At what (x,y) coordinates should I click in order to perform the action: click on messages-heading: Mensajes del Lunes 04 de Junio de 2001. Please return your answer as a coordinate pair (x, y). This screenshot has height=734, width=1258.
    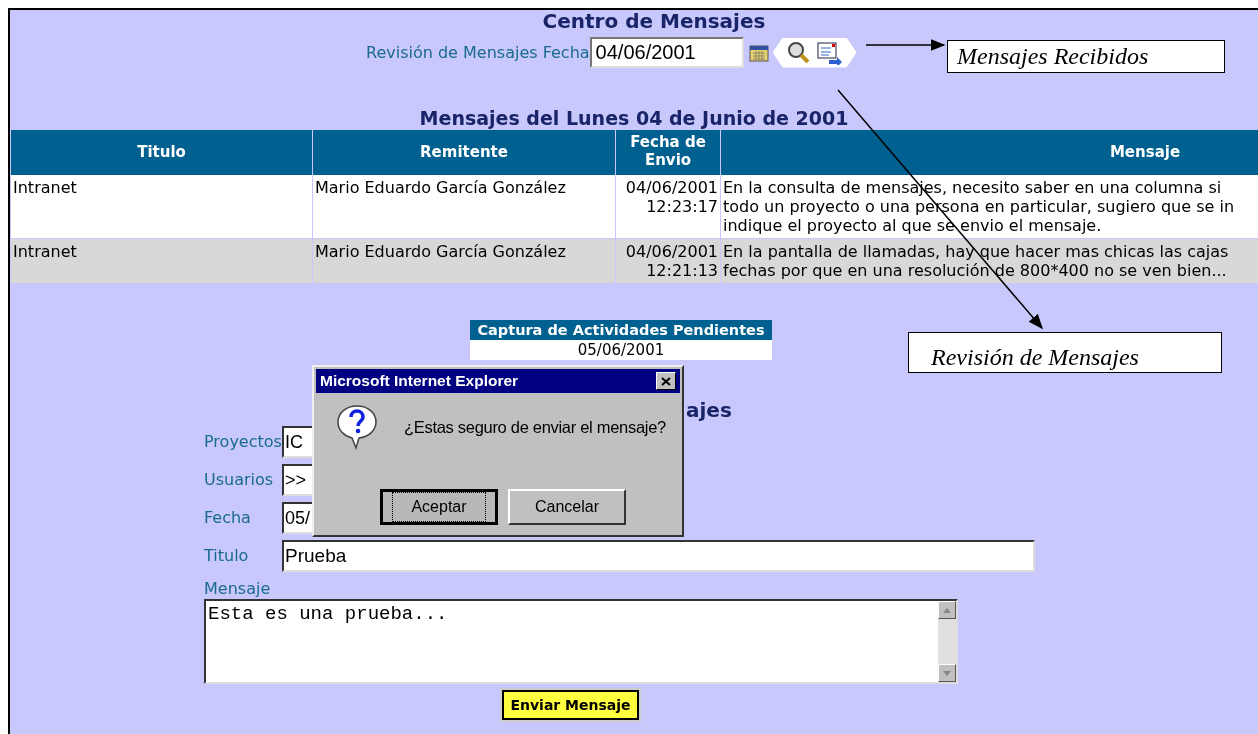
    Looking at the image, I should click on (634, 118).